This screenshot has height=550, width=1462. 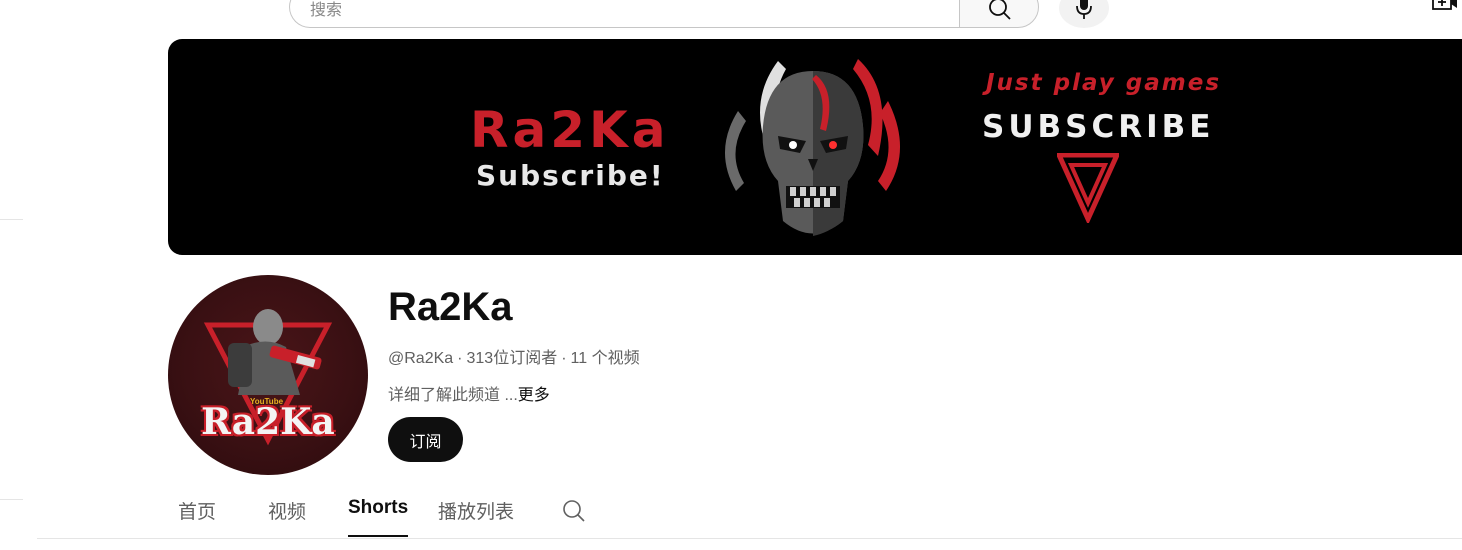 I want to click on channel-meta: @Ra2Ka · 313位订阅者 · 11 个视频, so click(x=514, y=356).